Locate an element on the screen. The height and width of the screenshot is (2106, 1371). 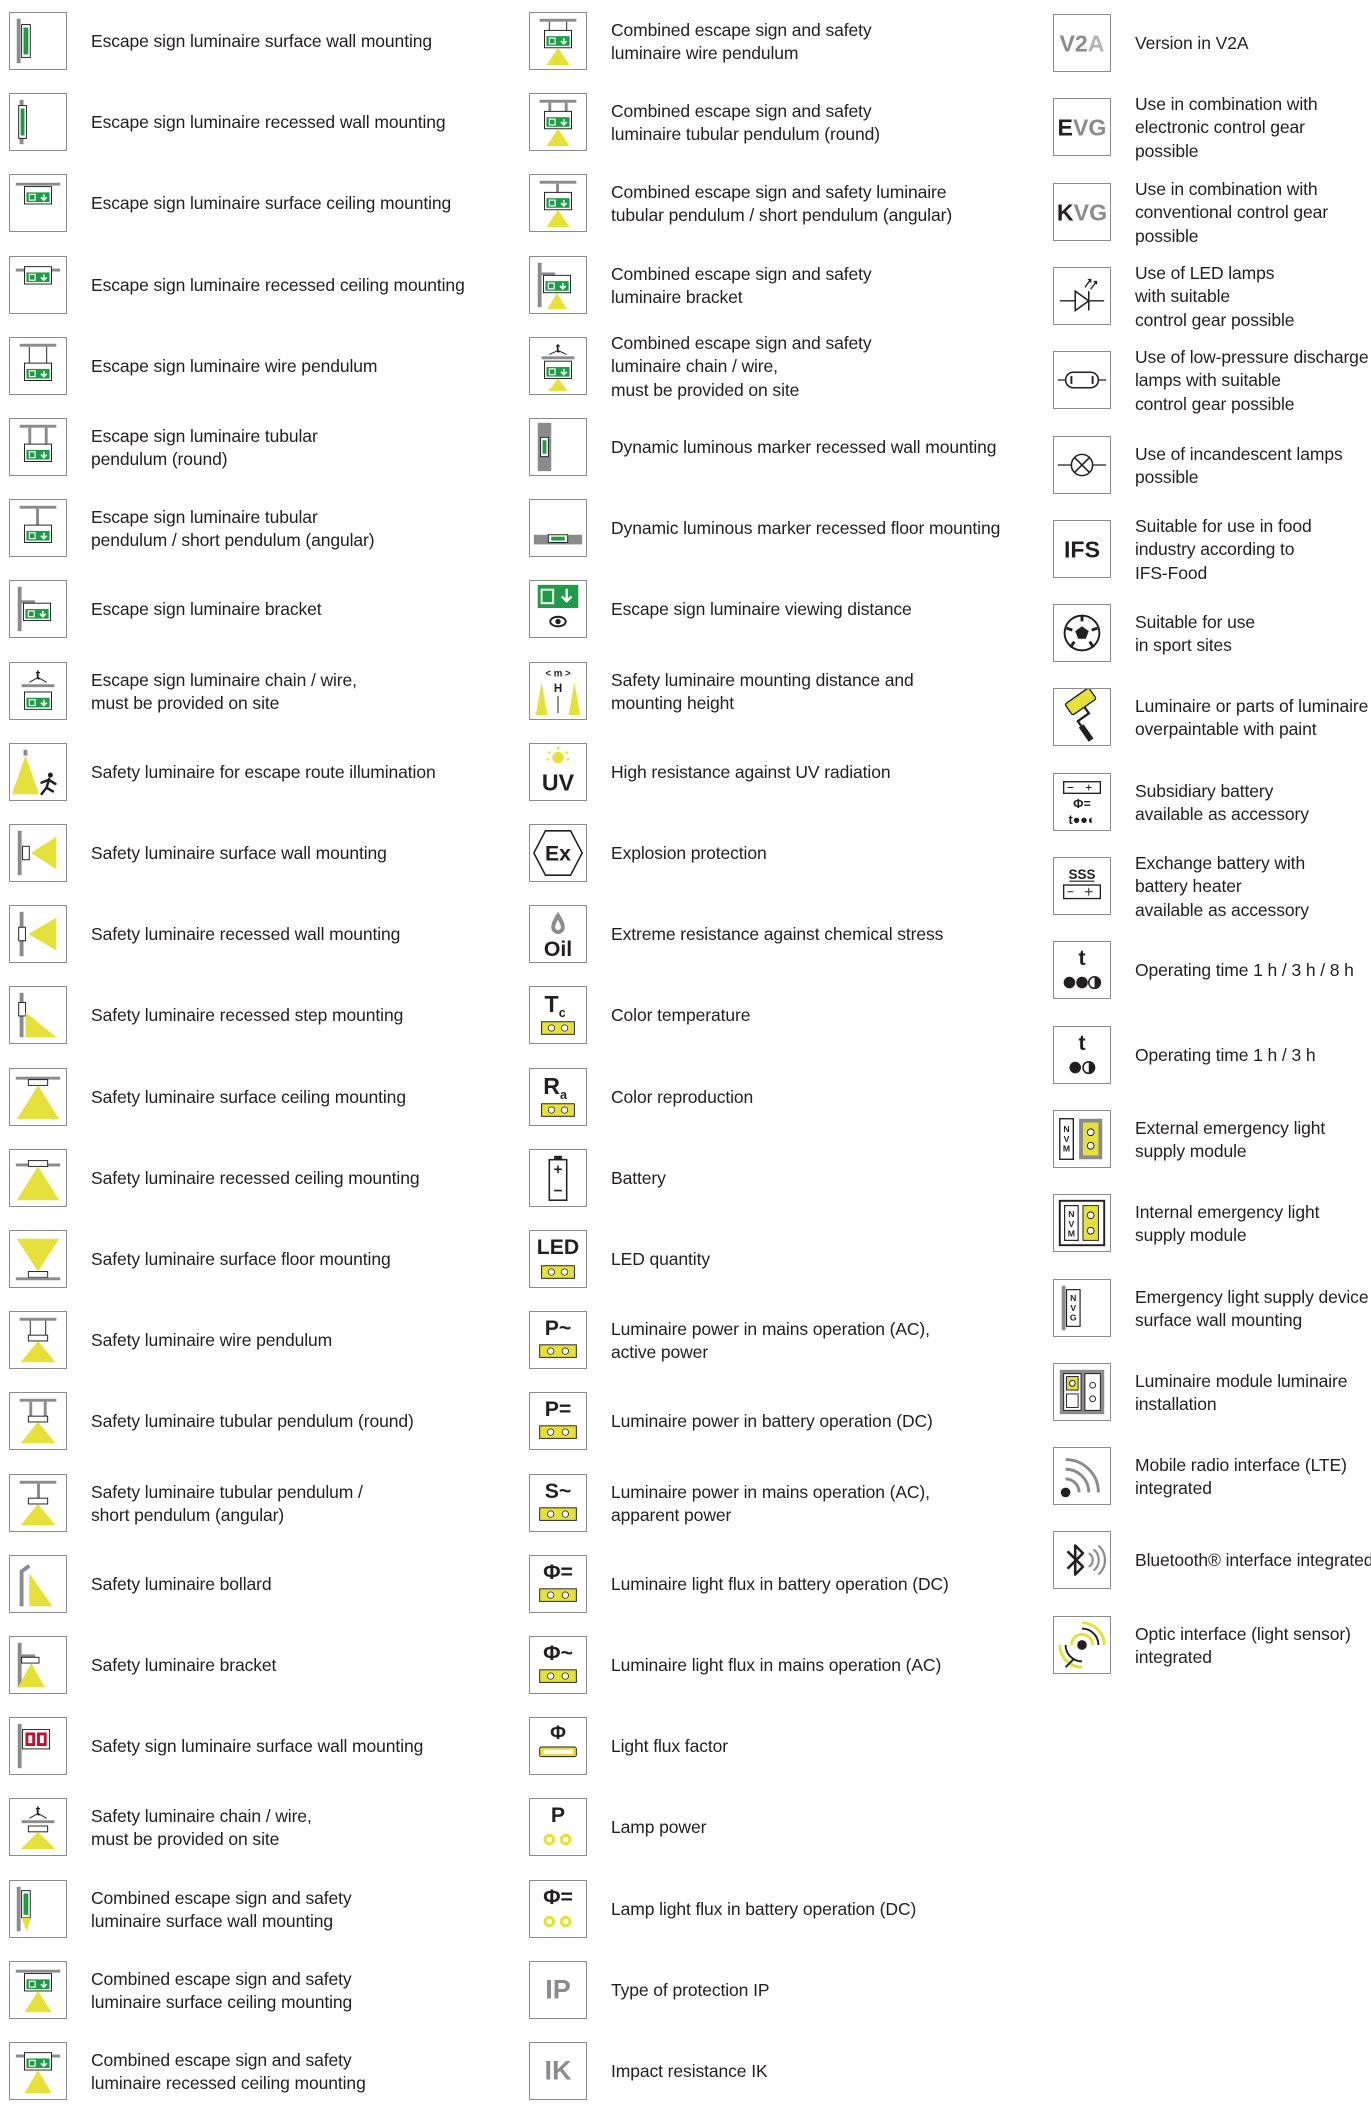
safety-chain-wire-icon: t is located at coordinates (38, 1827).